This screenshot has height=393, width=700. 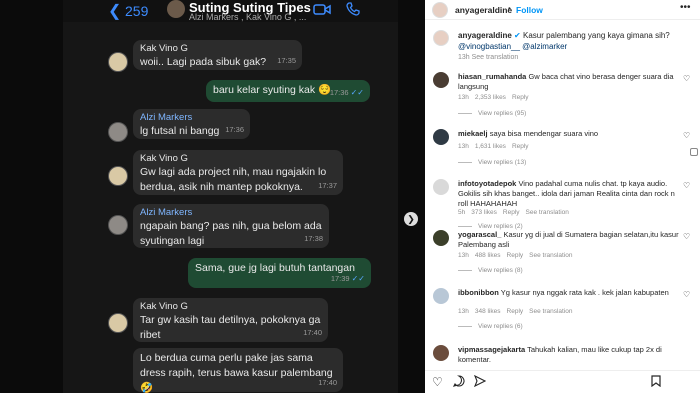 What do you see at coordinates (166, 212) in the screenshot?
I see `sender-name: Alzi Markers` at bounding box center [166, 212].